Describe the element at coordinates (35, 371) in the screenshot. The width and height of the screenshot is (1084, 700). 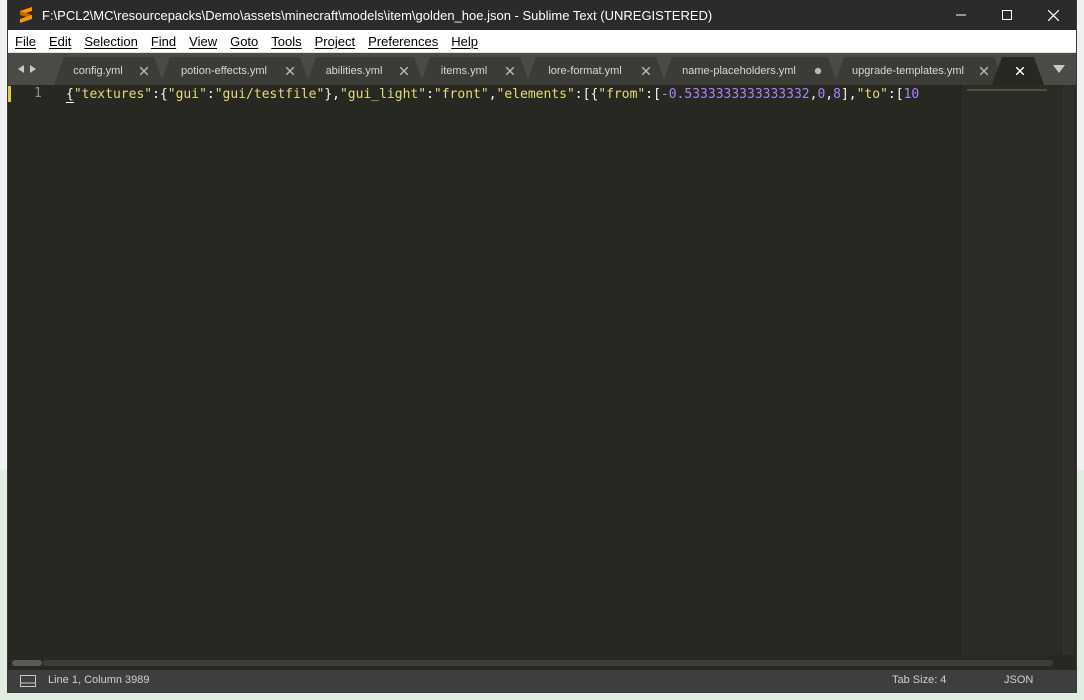
I see `line-gutter: 1` at that location.